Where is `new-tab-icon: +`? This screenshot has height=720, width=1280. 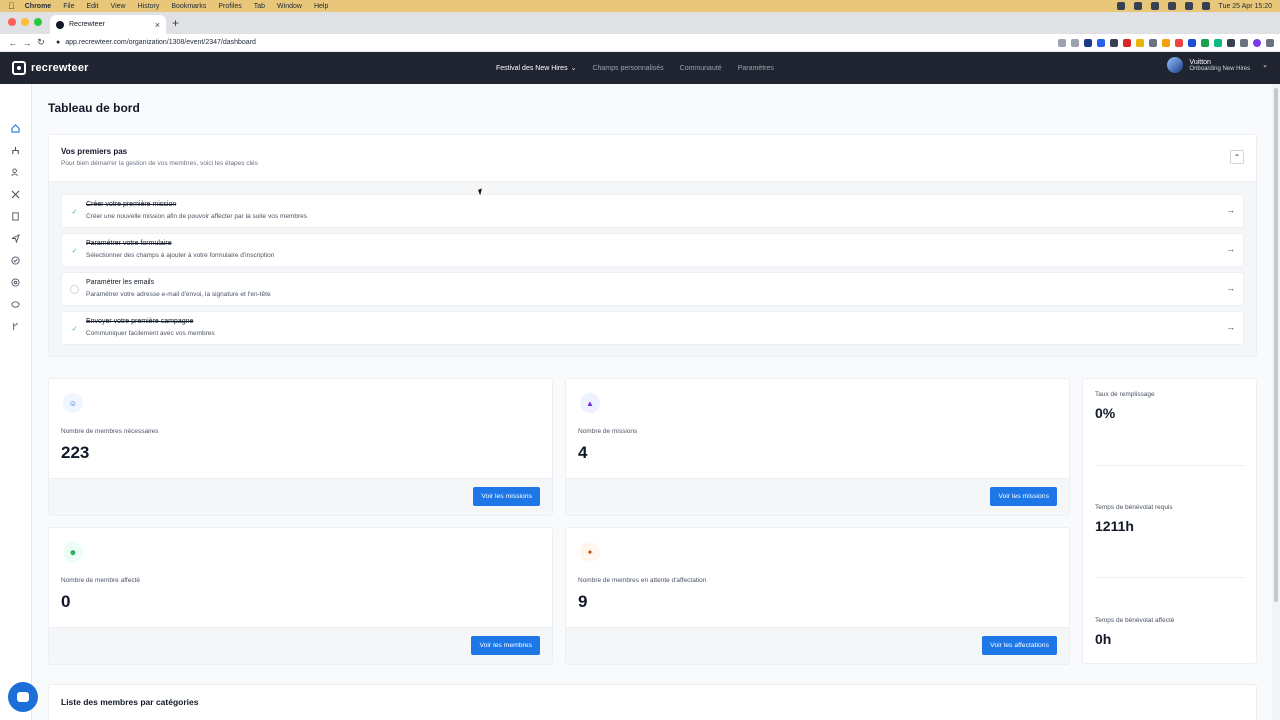
new-tab-icon: + is located at coordinates (175, 23).